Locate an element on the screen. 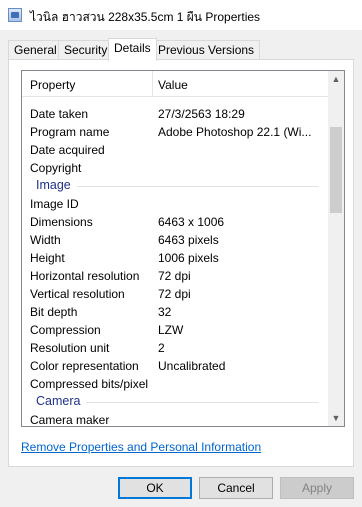 This screenshot has width=362, height=507. property-name: Program name is located at coordinates (70, 132).